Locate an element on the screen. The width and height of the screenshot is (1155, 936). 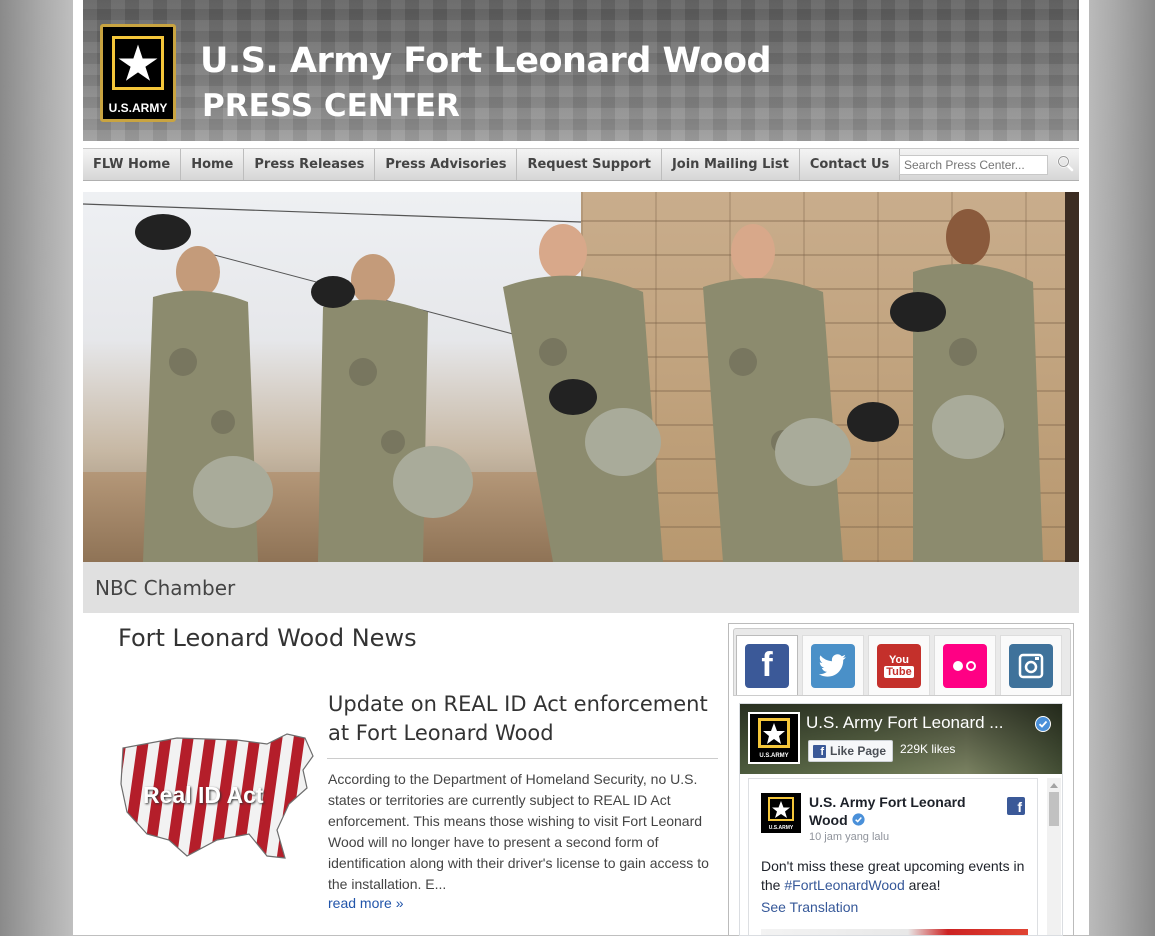
post-avatar: U.S.ARMY is located at coordinates (781, 813).